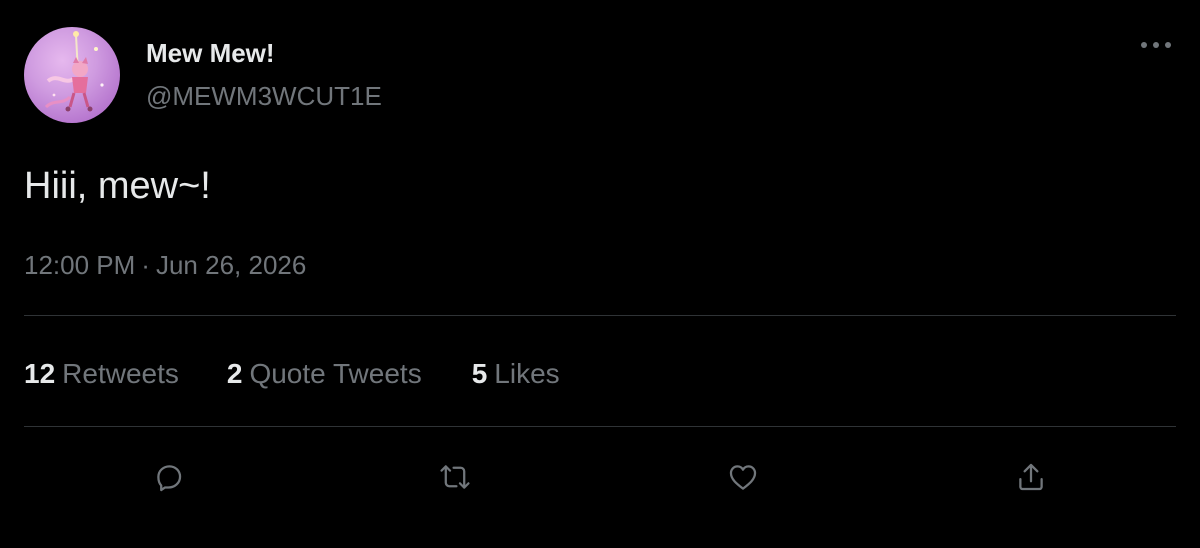  I want to click on like-icon, so click(743, 477).